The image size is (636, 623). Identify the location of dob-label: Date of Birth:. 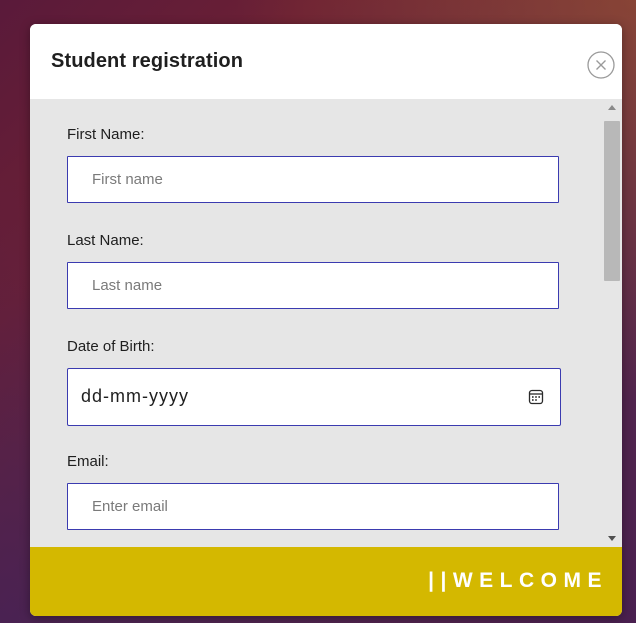
(111, 346).